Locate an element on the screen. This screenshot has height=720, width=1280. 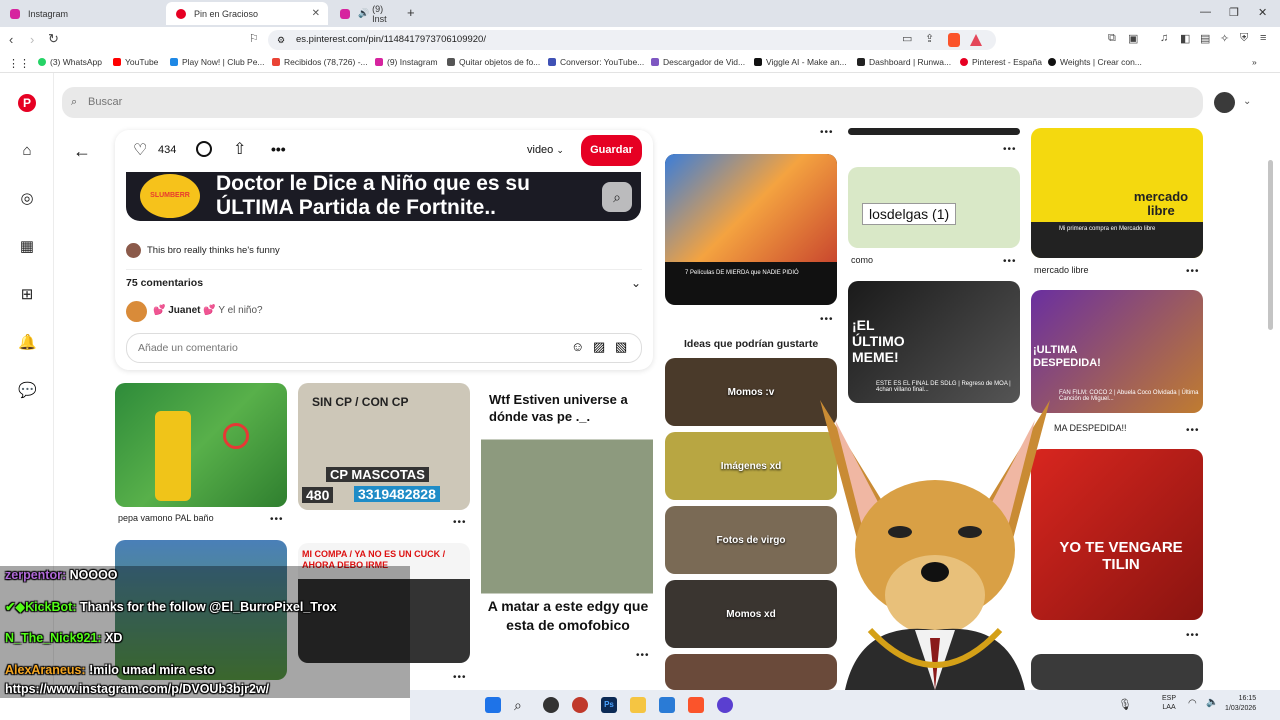
close-icon: ✕ is located at coordinates (316, 13).